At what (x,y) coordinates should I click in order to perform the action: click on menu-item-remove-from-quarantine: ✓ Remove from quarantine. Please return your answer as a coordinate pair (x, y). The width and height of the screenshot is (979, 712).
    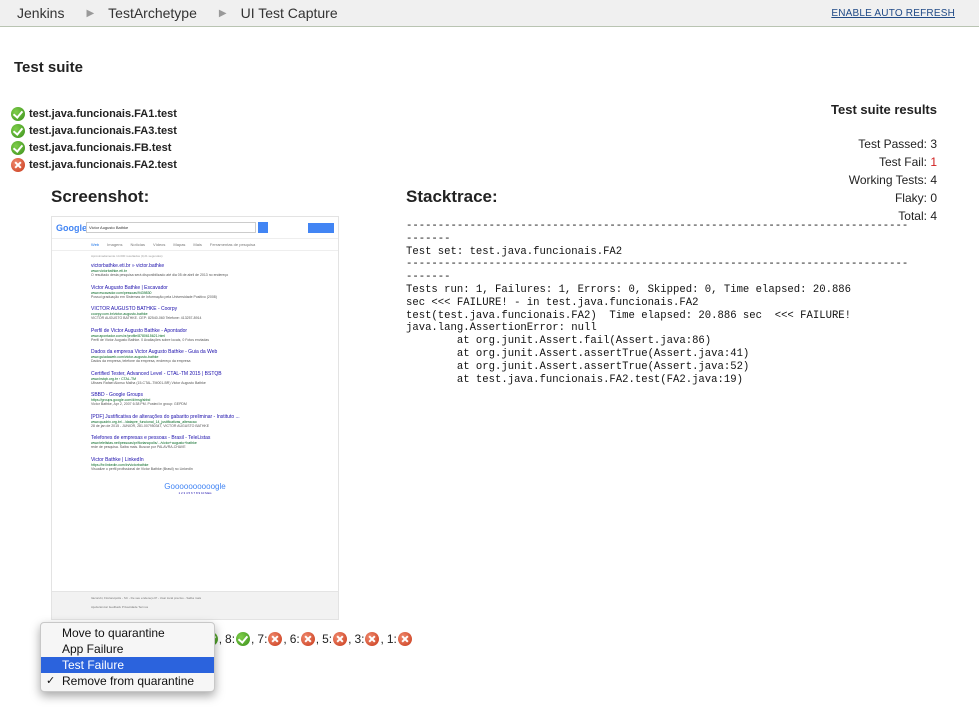
    Looking at the image, I should click on (127, 681).